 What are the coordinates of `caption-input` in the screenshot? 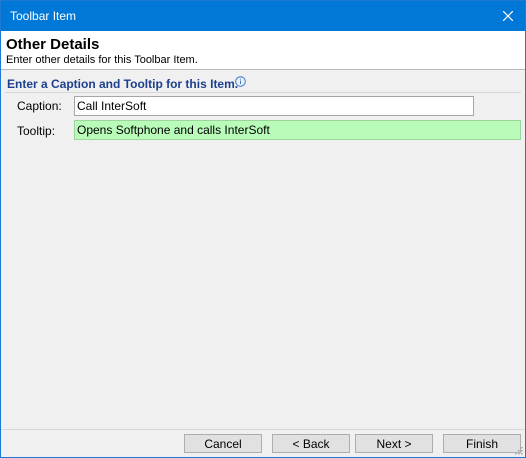 It's located at (274, 106).